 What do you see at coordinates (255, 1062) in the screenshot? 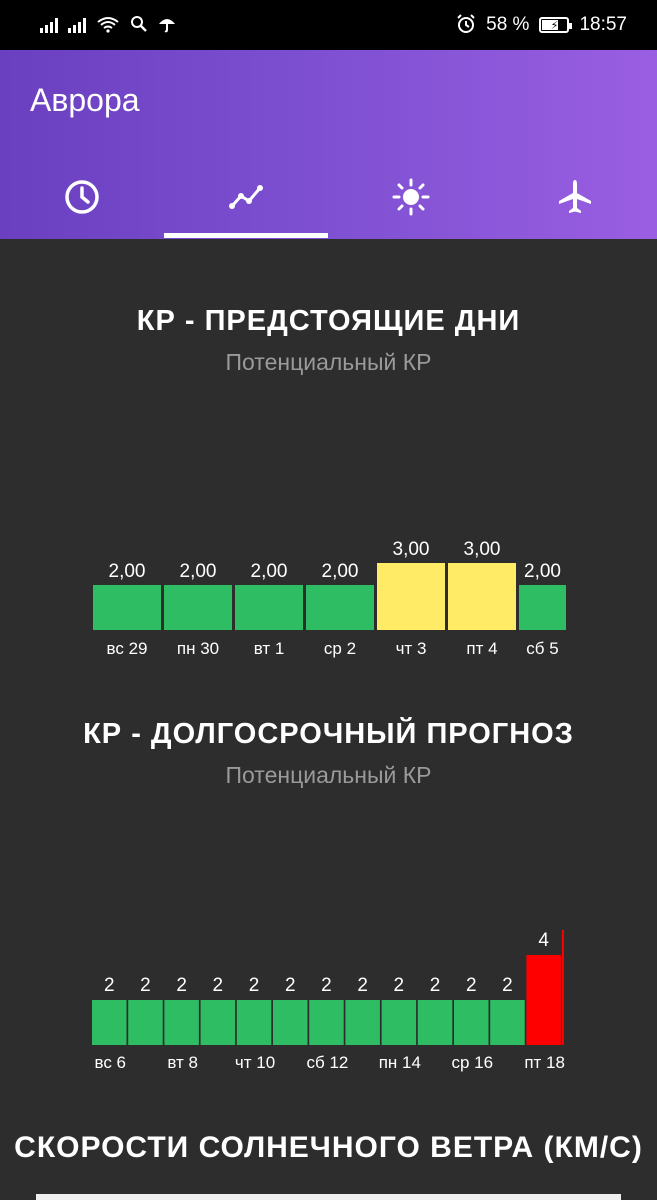
I see `kp-longterm-tick-label-4: чт 10` at bounding box center [255, 1062].